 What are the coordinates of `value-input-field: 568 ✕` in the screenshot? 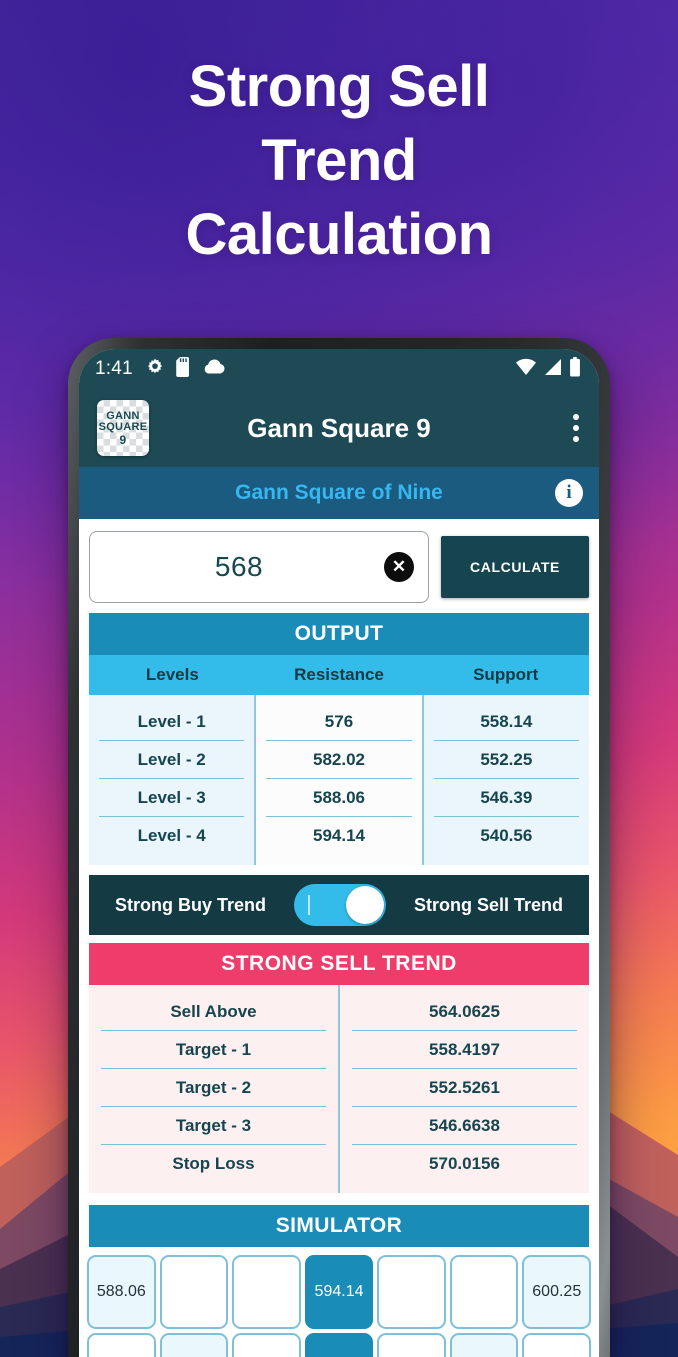 It's located at (259, 567).